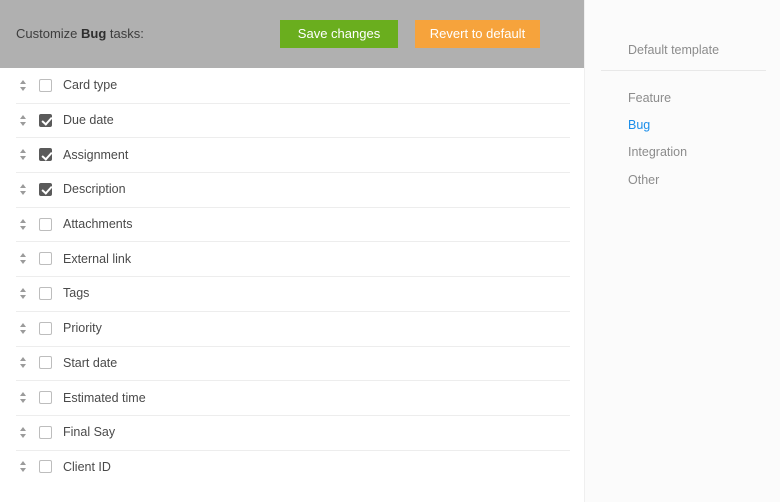 This screenshot has height=502, width=780. I want to click on field-label: Tags, so click(76, 293).